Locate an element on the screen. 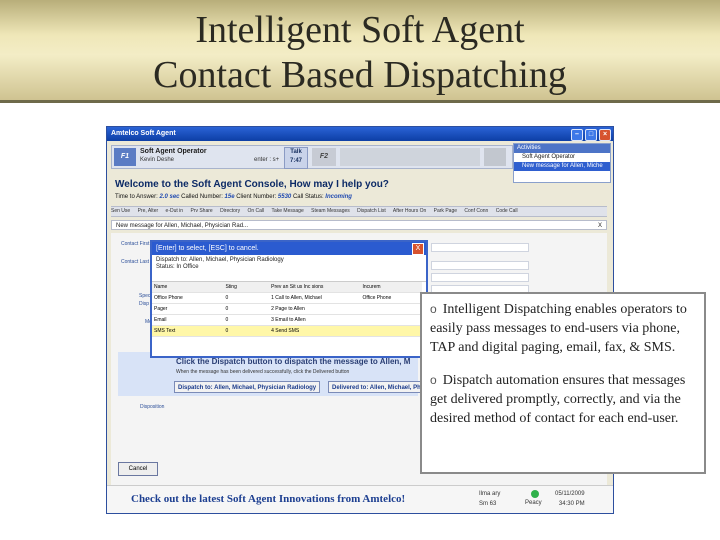 This screenshot has height=540, width=720. activities-header: Activities is located at coordinates (562, 148).